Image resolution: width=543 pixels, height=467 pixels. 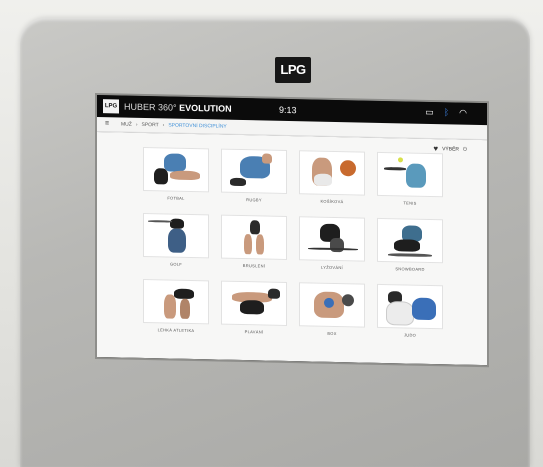 I want to click on sport-tile-lyzovani: LYŽOVÁNÍ, so click(x=332, y=245).